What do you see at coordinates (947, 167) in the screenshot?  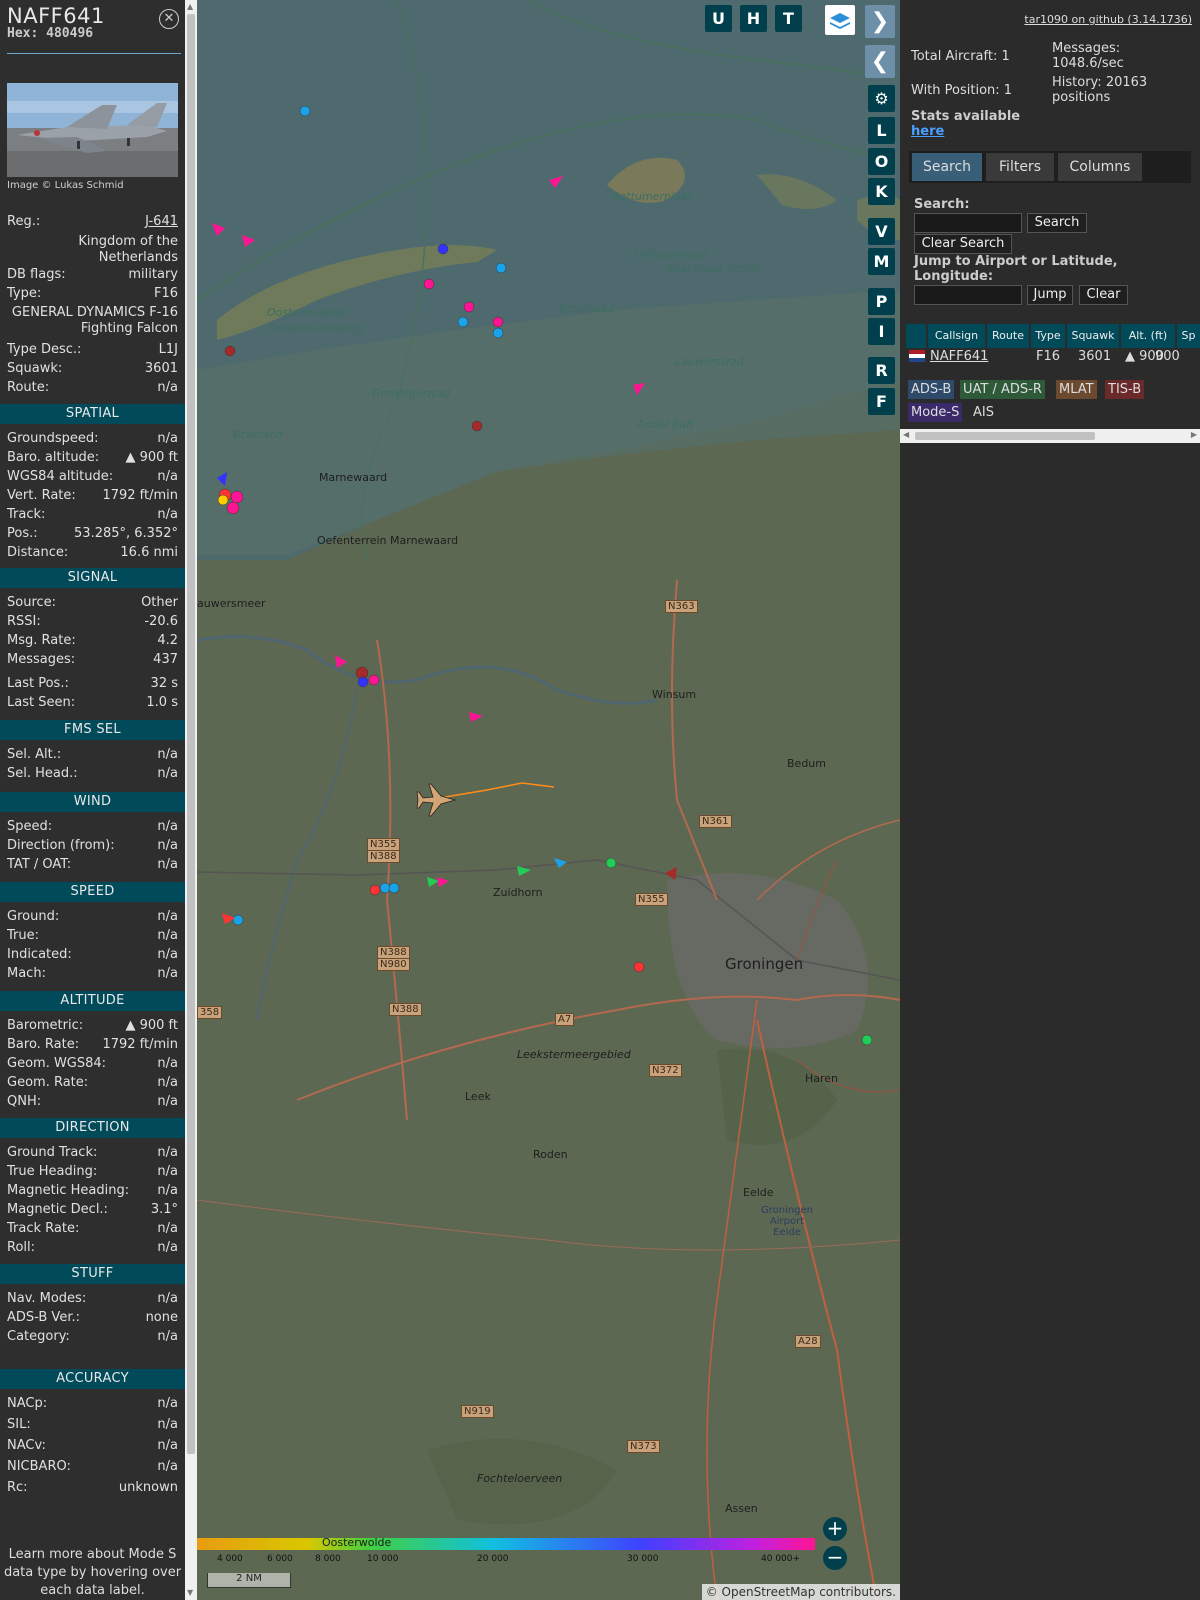 I see `tab-search: Search` at bounding box center [947, 167].